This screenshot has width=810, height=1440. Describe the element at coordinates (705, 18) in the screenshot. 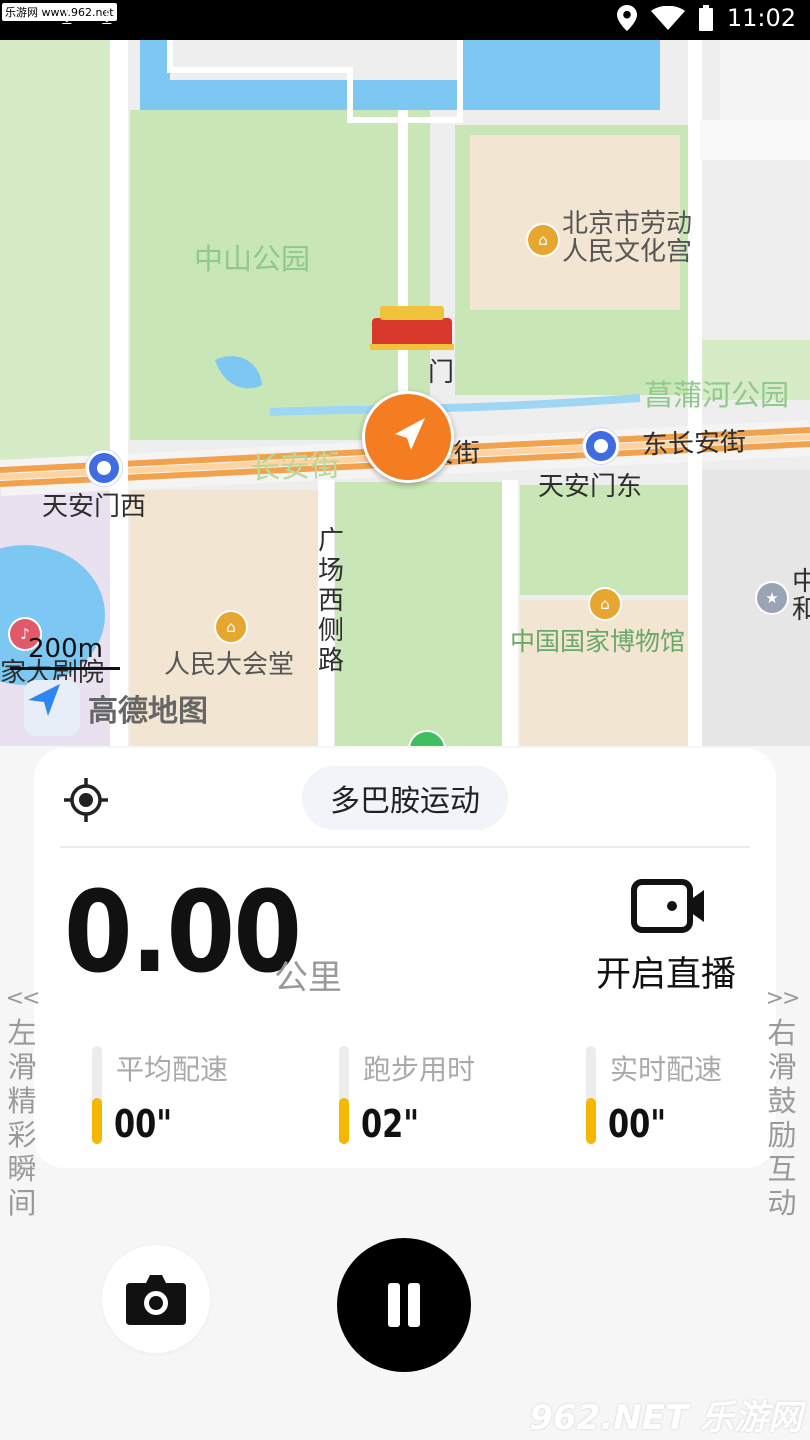

I see `battery-icon` at that location.